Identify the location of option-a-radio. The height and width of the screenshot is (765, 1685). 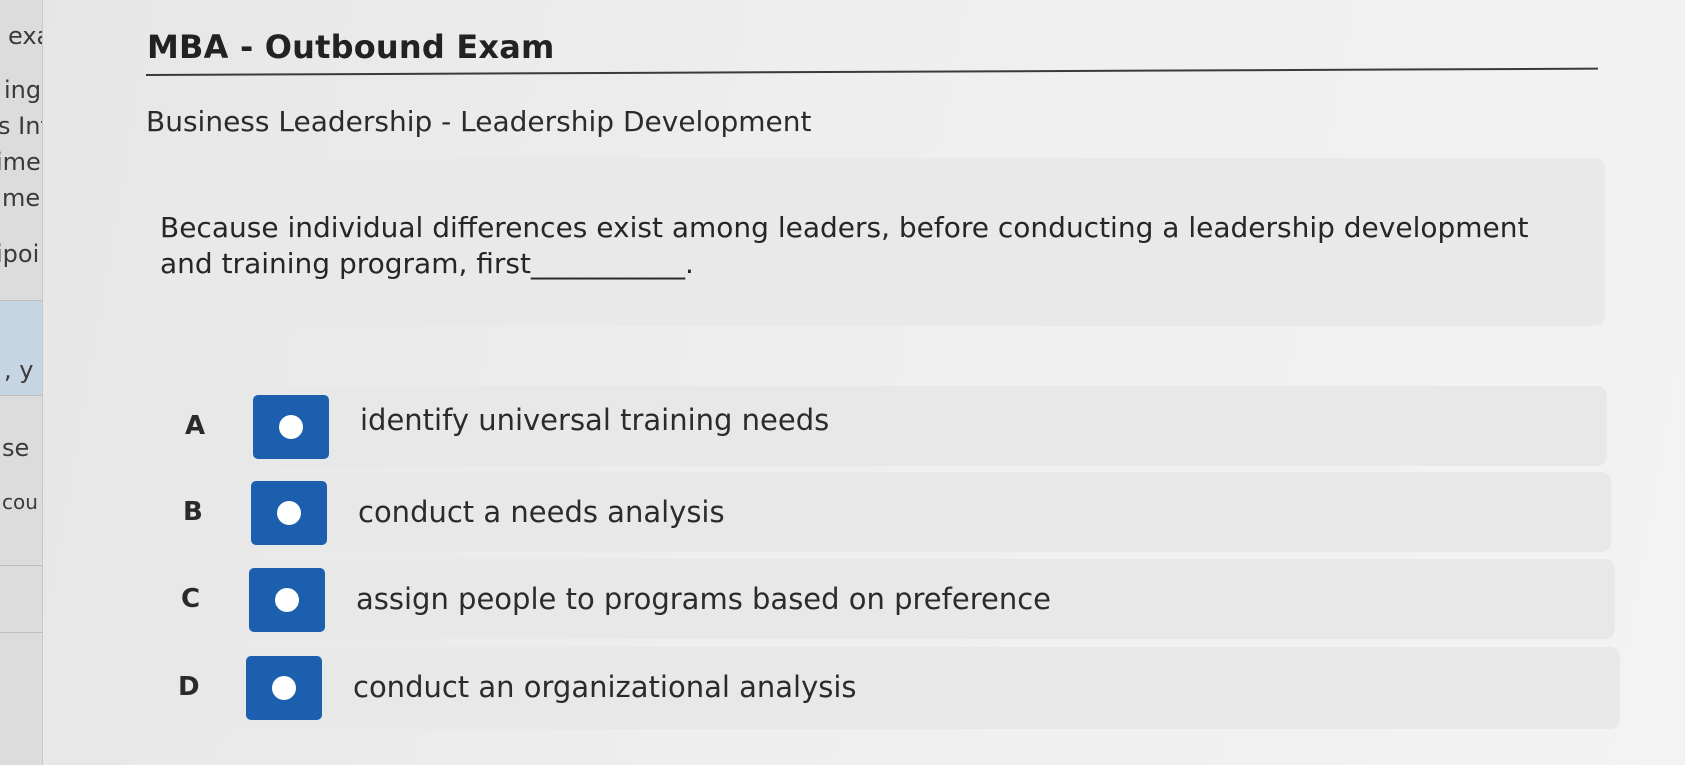
(291, 427).